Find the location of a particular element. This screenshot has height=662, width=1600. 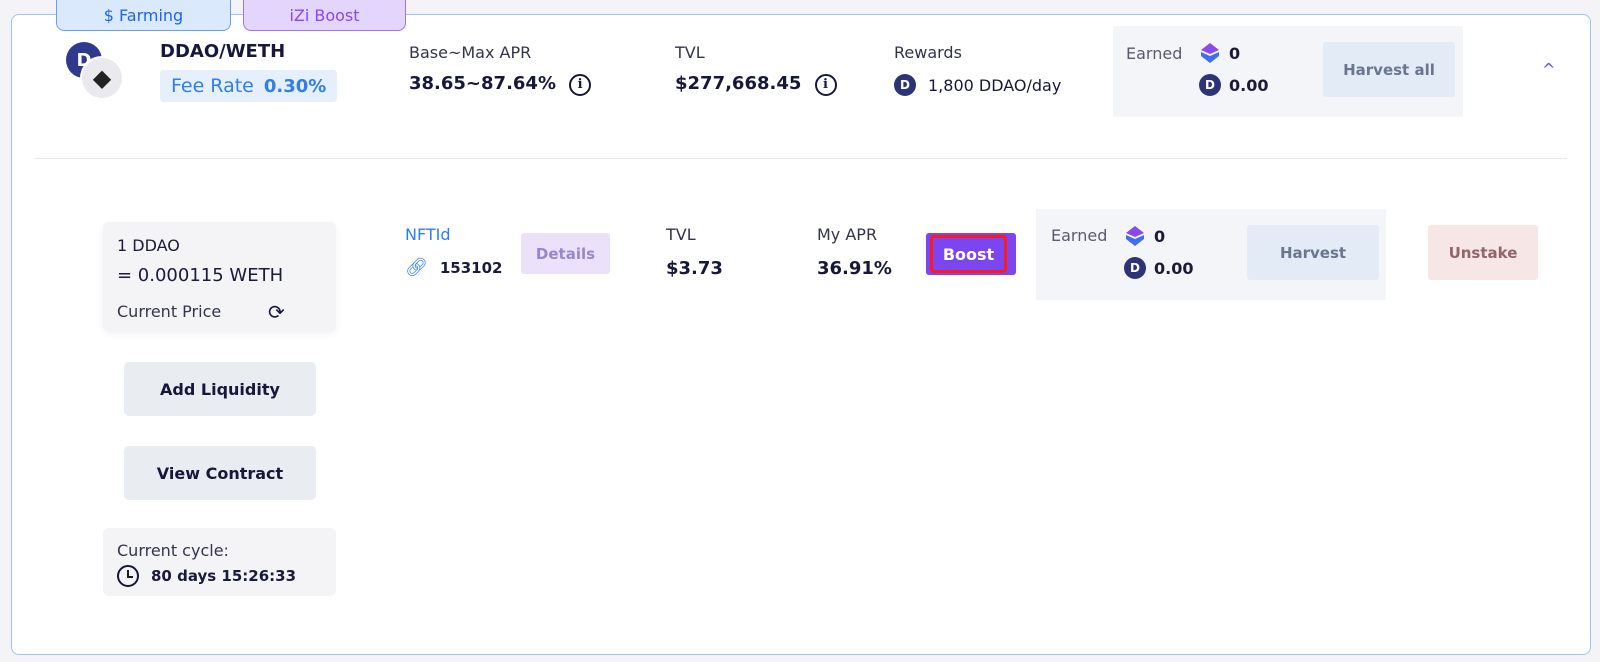

position-earned-label: Earned is located at coordinates (1079, 235).